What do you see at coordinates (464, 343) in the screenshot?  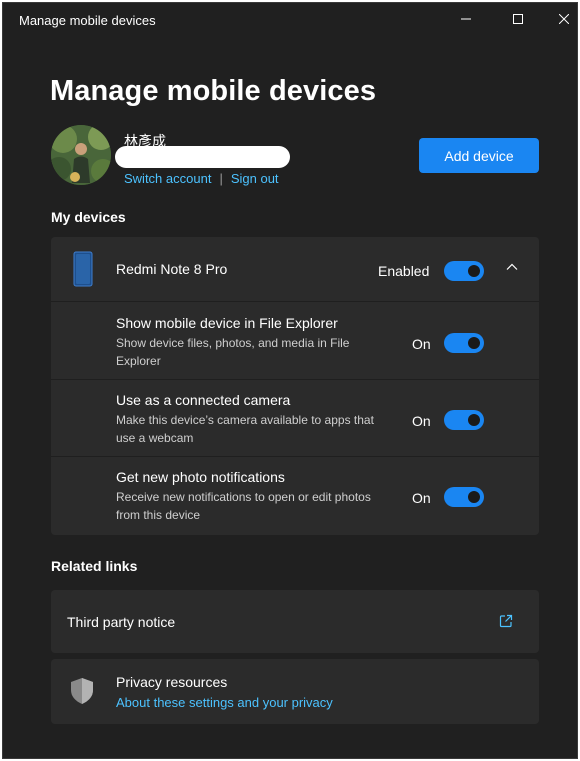 I see `file-explorer-toggle` at bounding box center [464, 343].